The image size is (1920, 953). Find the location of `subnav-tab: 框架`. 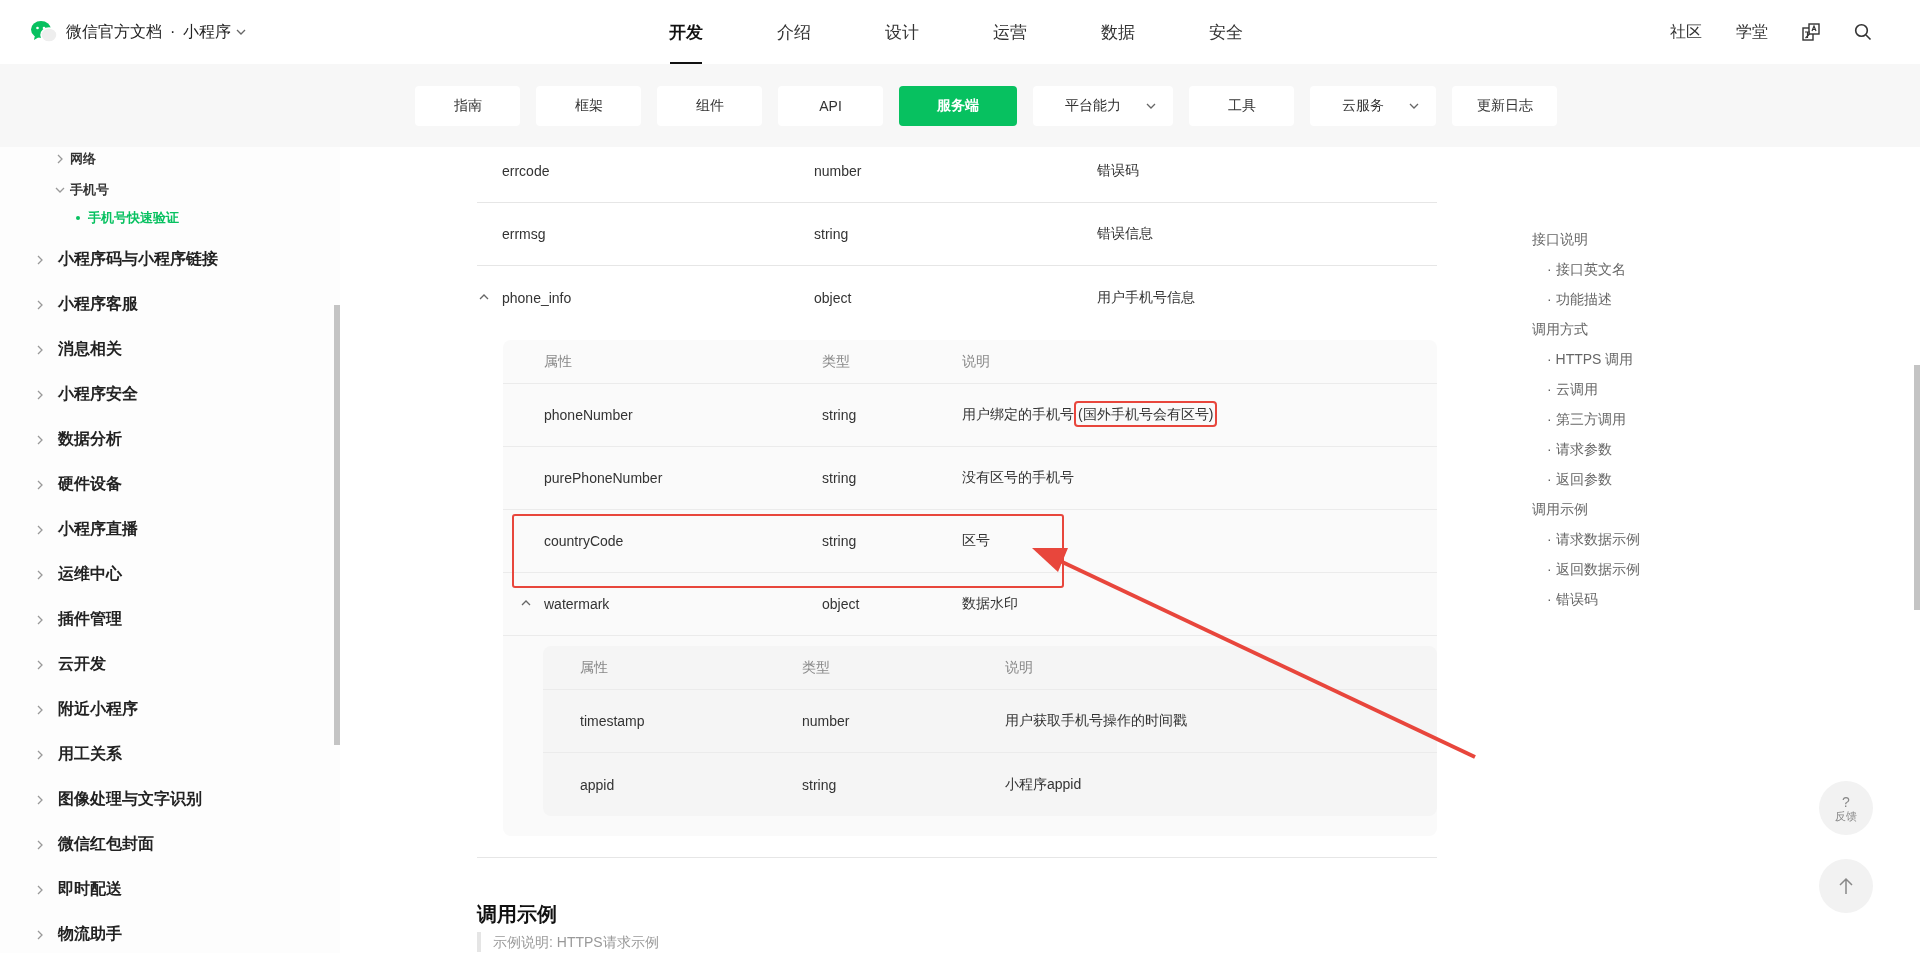

subnav-tab: 框架 is located at coordinates (588, 105).